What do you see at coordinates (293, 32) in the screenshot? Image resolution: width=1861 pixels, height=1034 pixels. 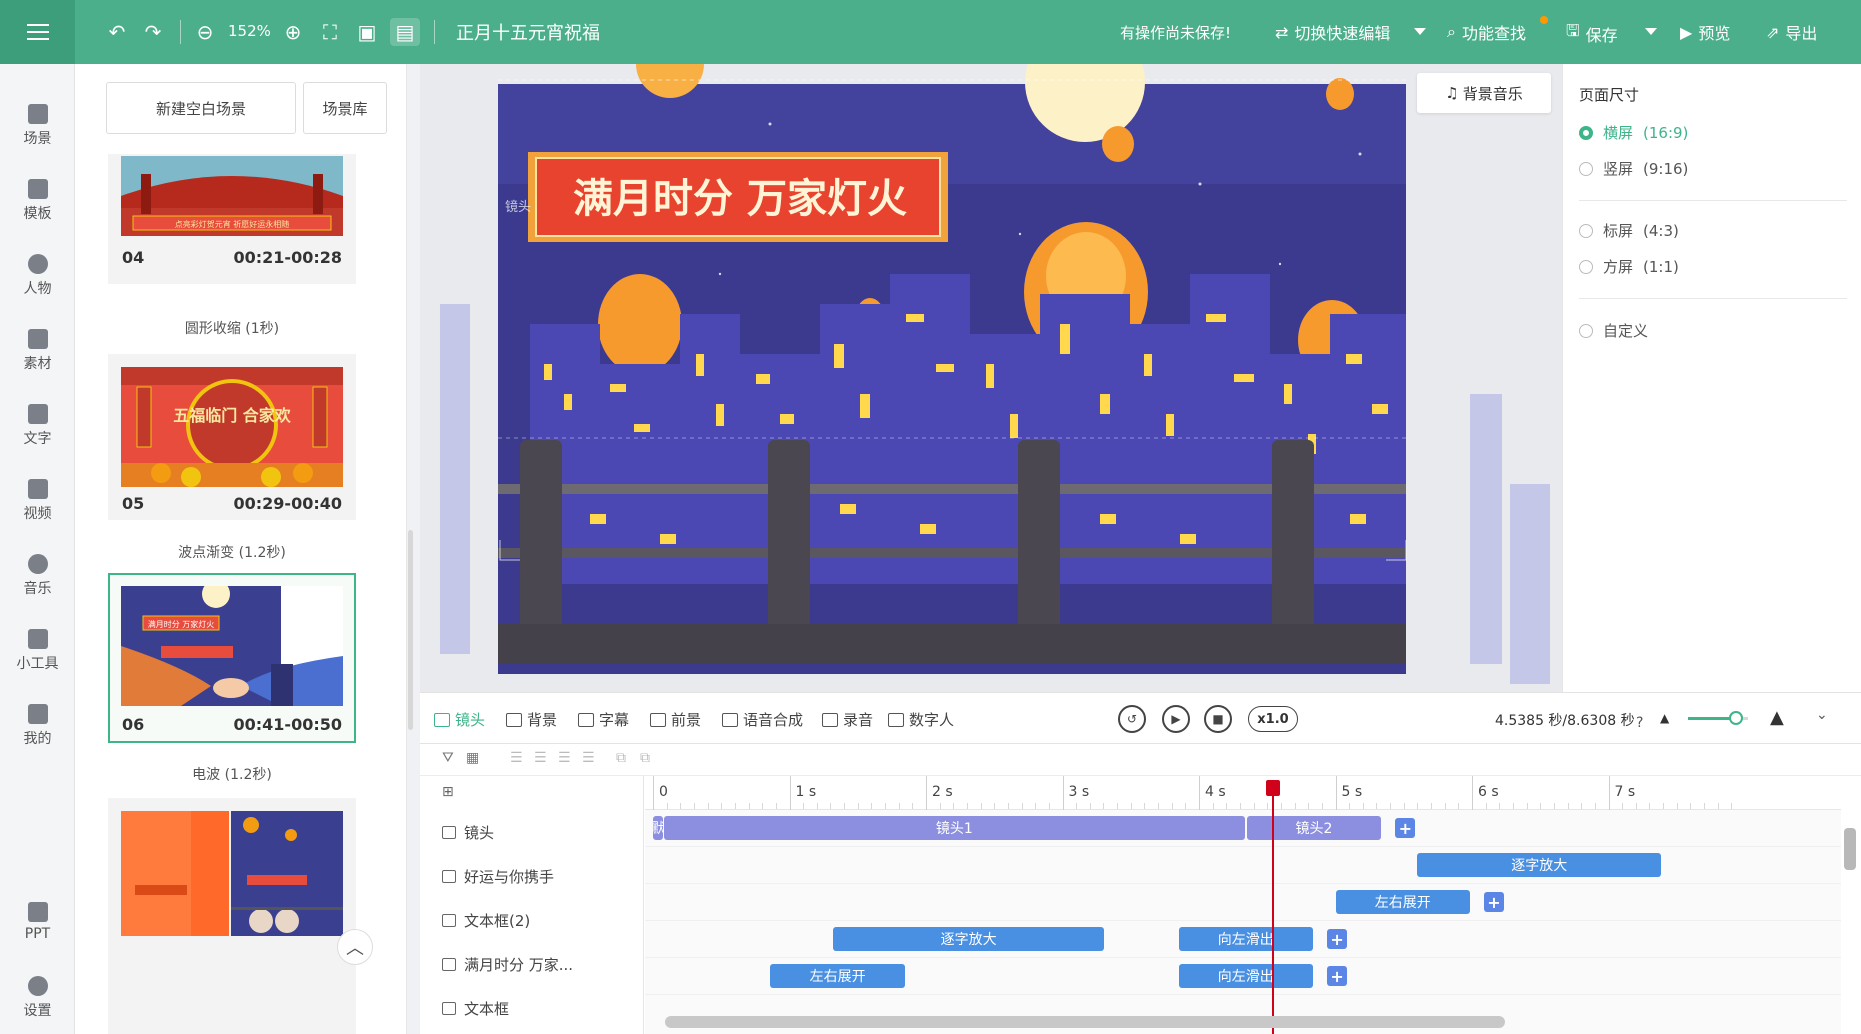 I see `zoom-in-icon: ⊕` at bounding box center [293, 32].